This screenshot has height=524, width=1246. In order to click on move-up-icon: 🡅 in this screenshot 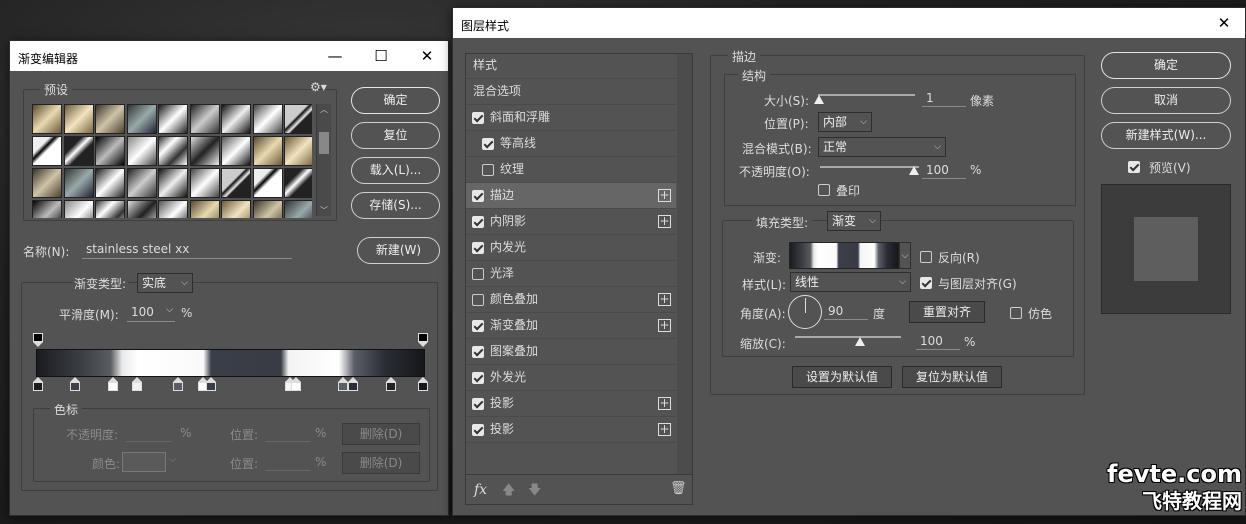, I will do `click(508, 492)`.